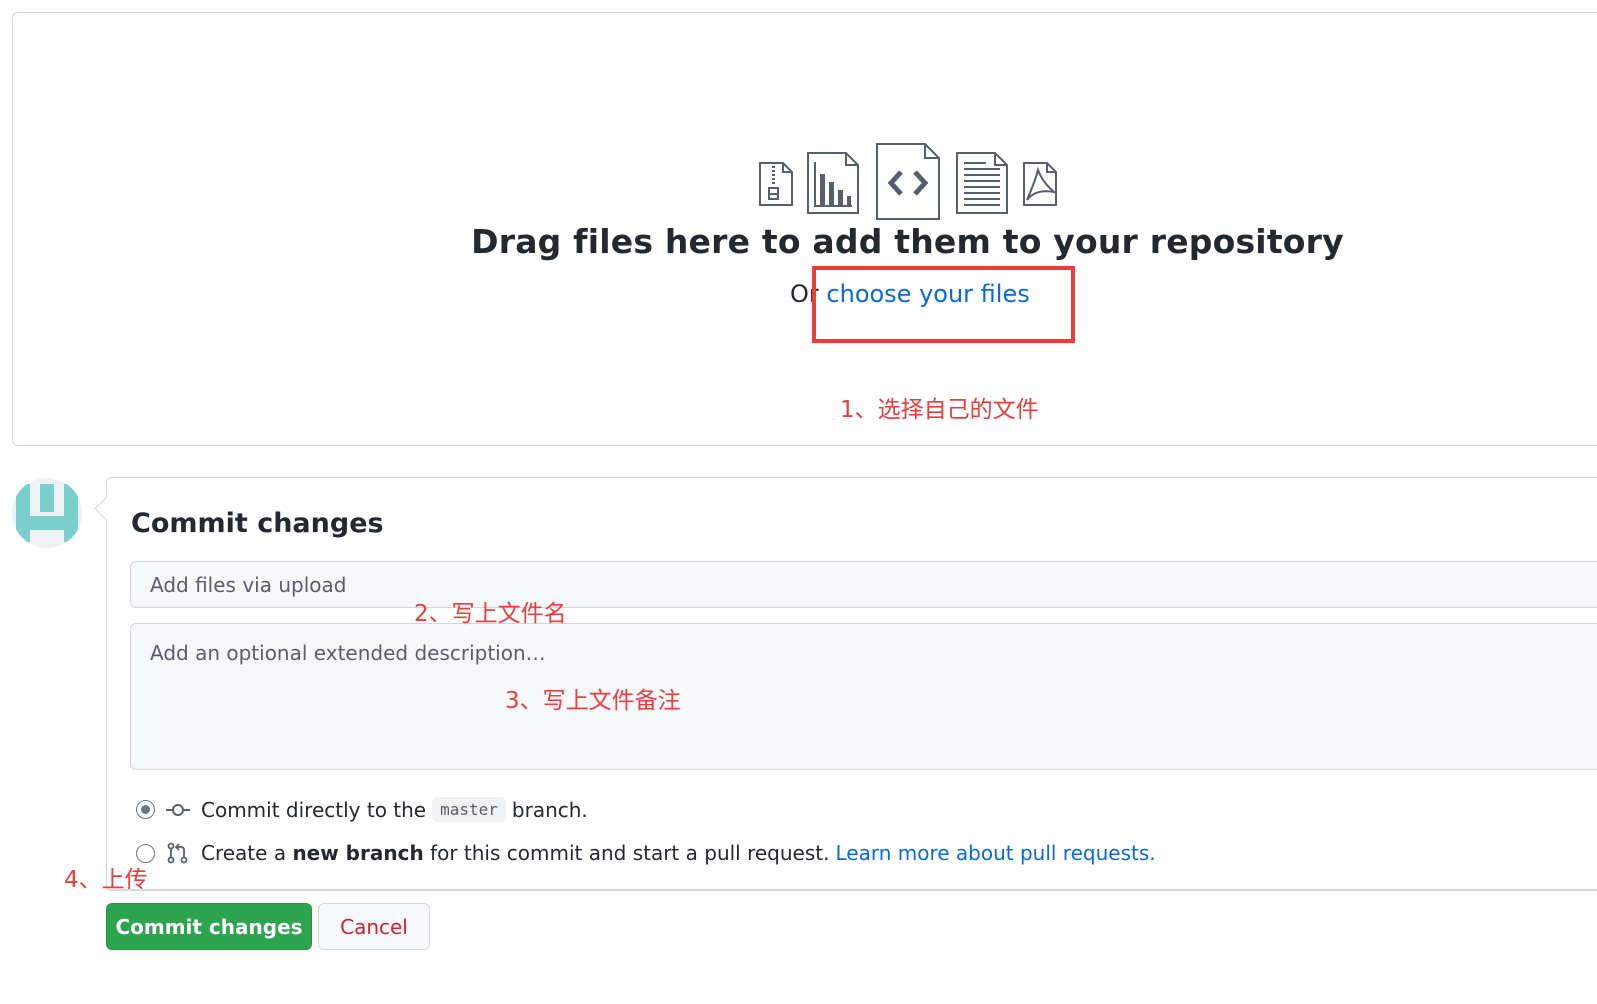 The width and height of the screenshot is (1597, 1004). Describe the element at coordinates (804, 294) in the screenshot. I see `choose-prefix: Or` at that location.